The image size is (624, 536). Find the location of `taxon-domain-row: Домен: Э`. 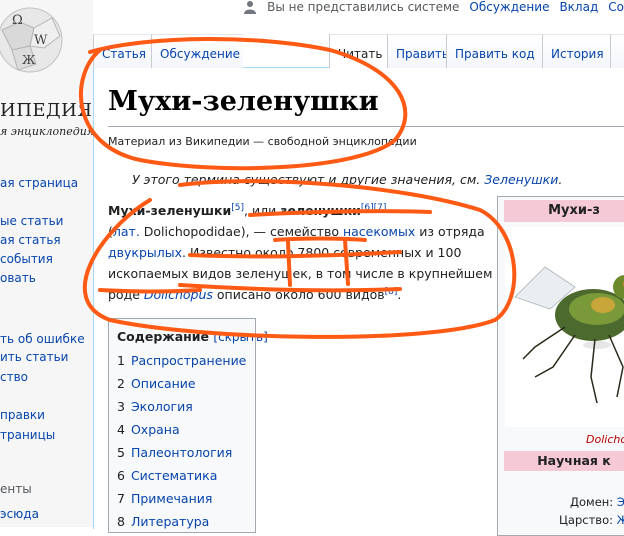

taxon-domain-row: Домен: Э is located at coordinates (597, 502).